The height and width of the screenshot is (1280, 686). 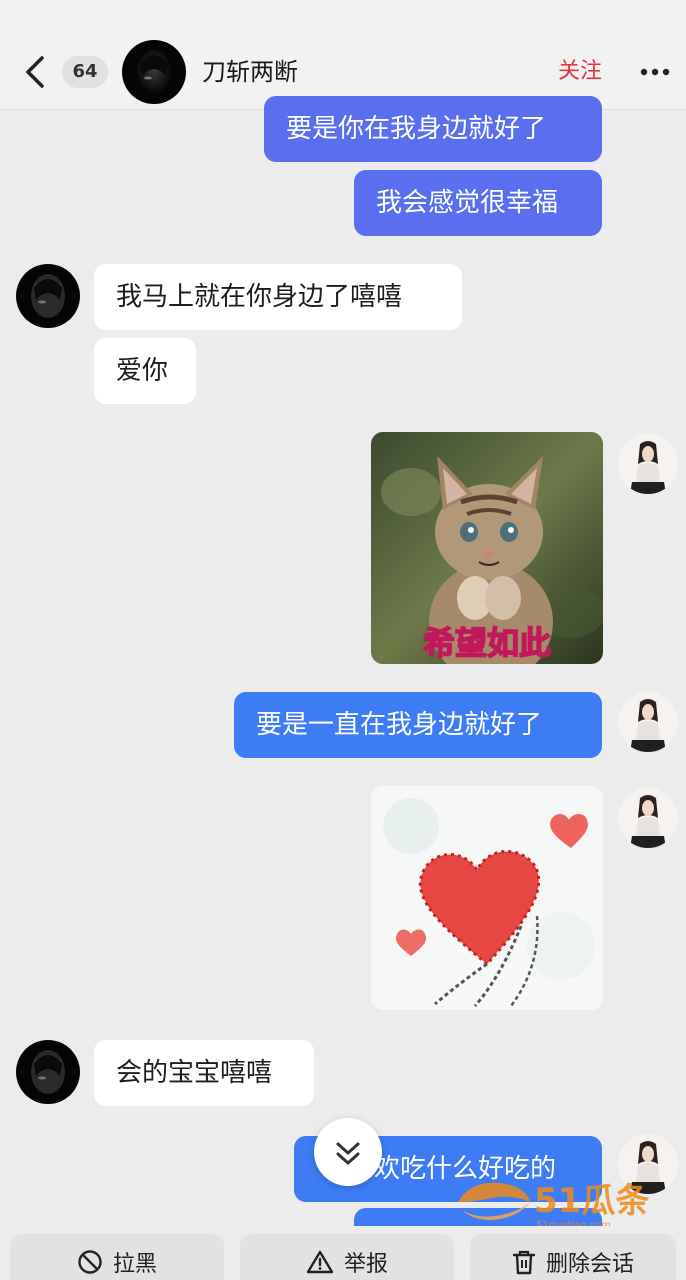 I want to click on block-button: 拉黑, so click(x=117, y=1257).